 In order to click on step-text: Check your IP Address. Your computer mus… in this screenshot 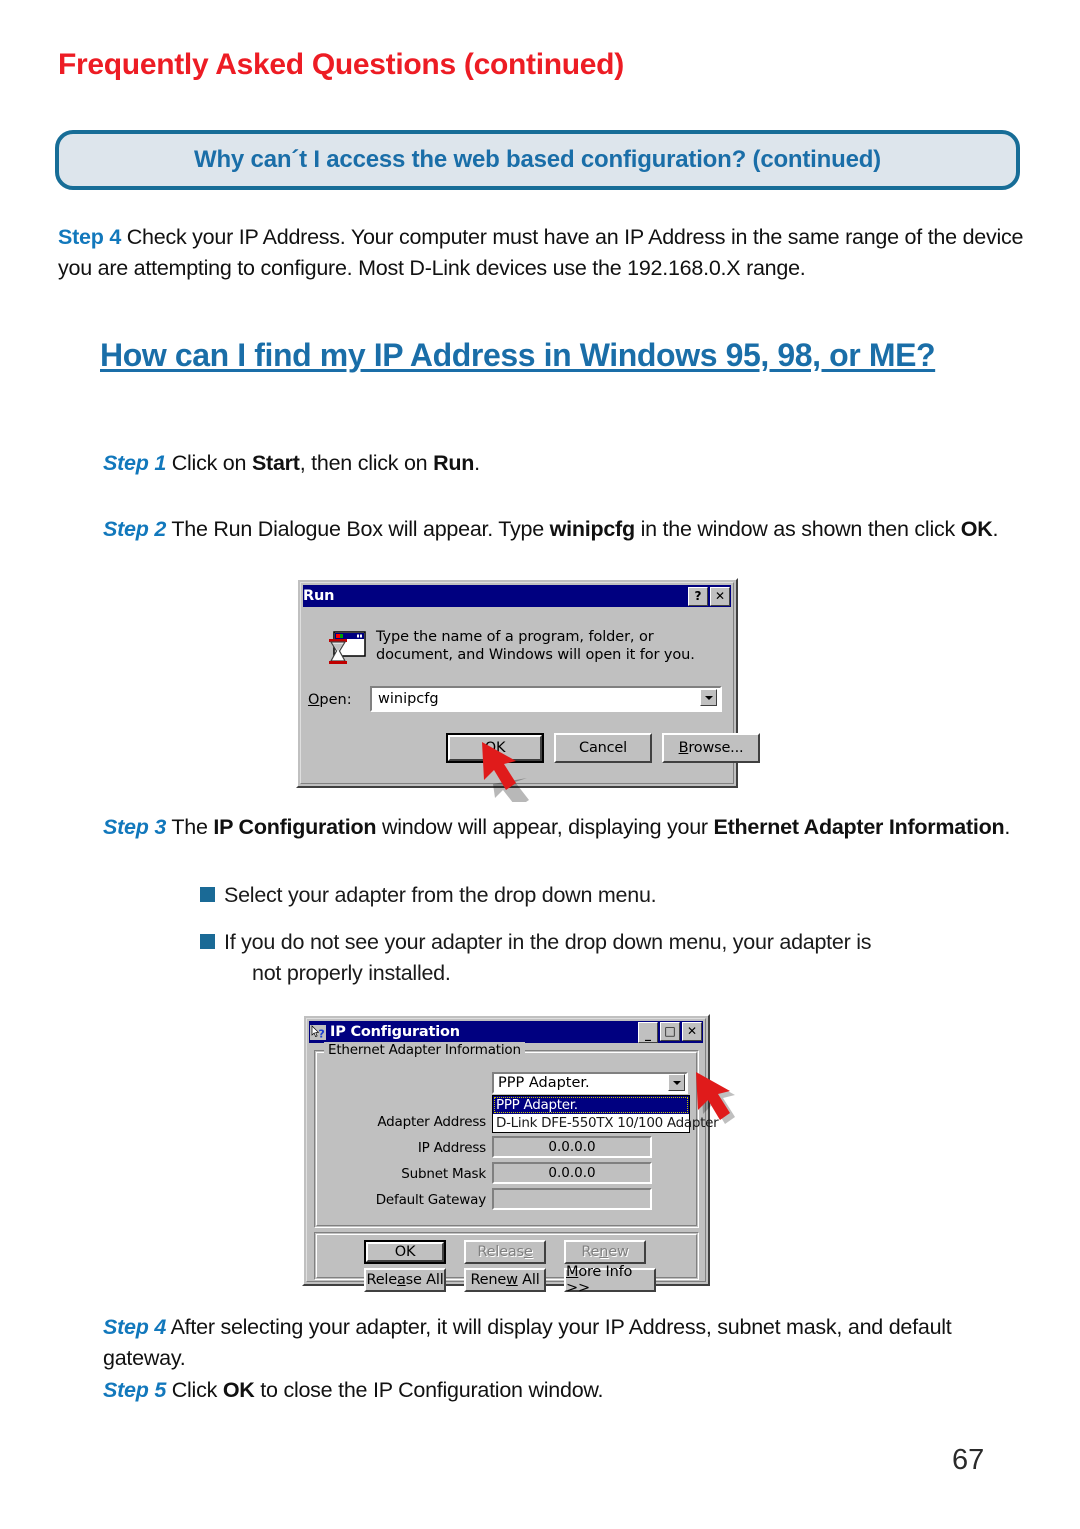, I will do `click(541, 252)`.